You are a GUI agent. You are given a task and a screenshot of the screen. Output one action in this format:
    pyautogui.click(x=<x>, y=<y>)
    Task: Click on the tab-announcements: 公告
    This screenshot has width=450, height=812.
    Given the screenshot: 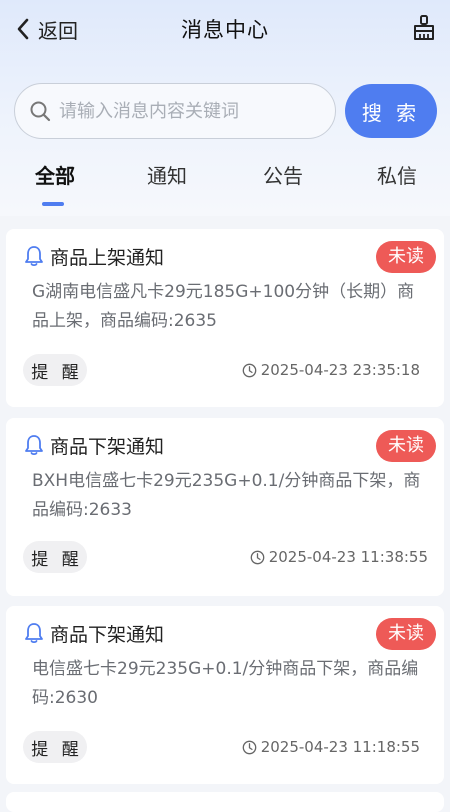 What is the action you would take?
    pyautogui.click(x=283, y=174)
    